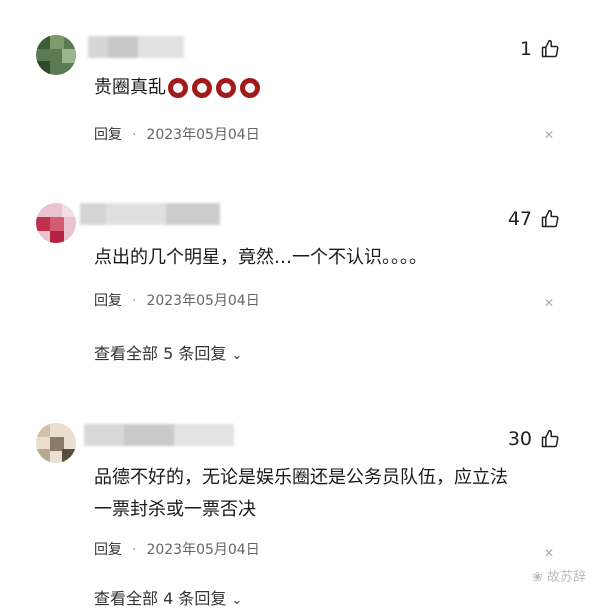 This screenshot has width=600, height=609. I want to click on like-button: 47, so click(534, 219).